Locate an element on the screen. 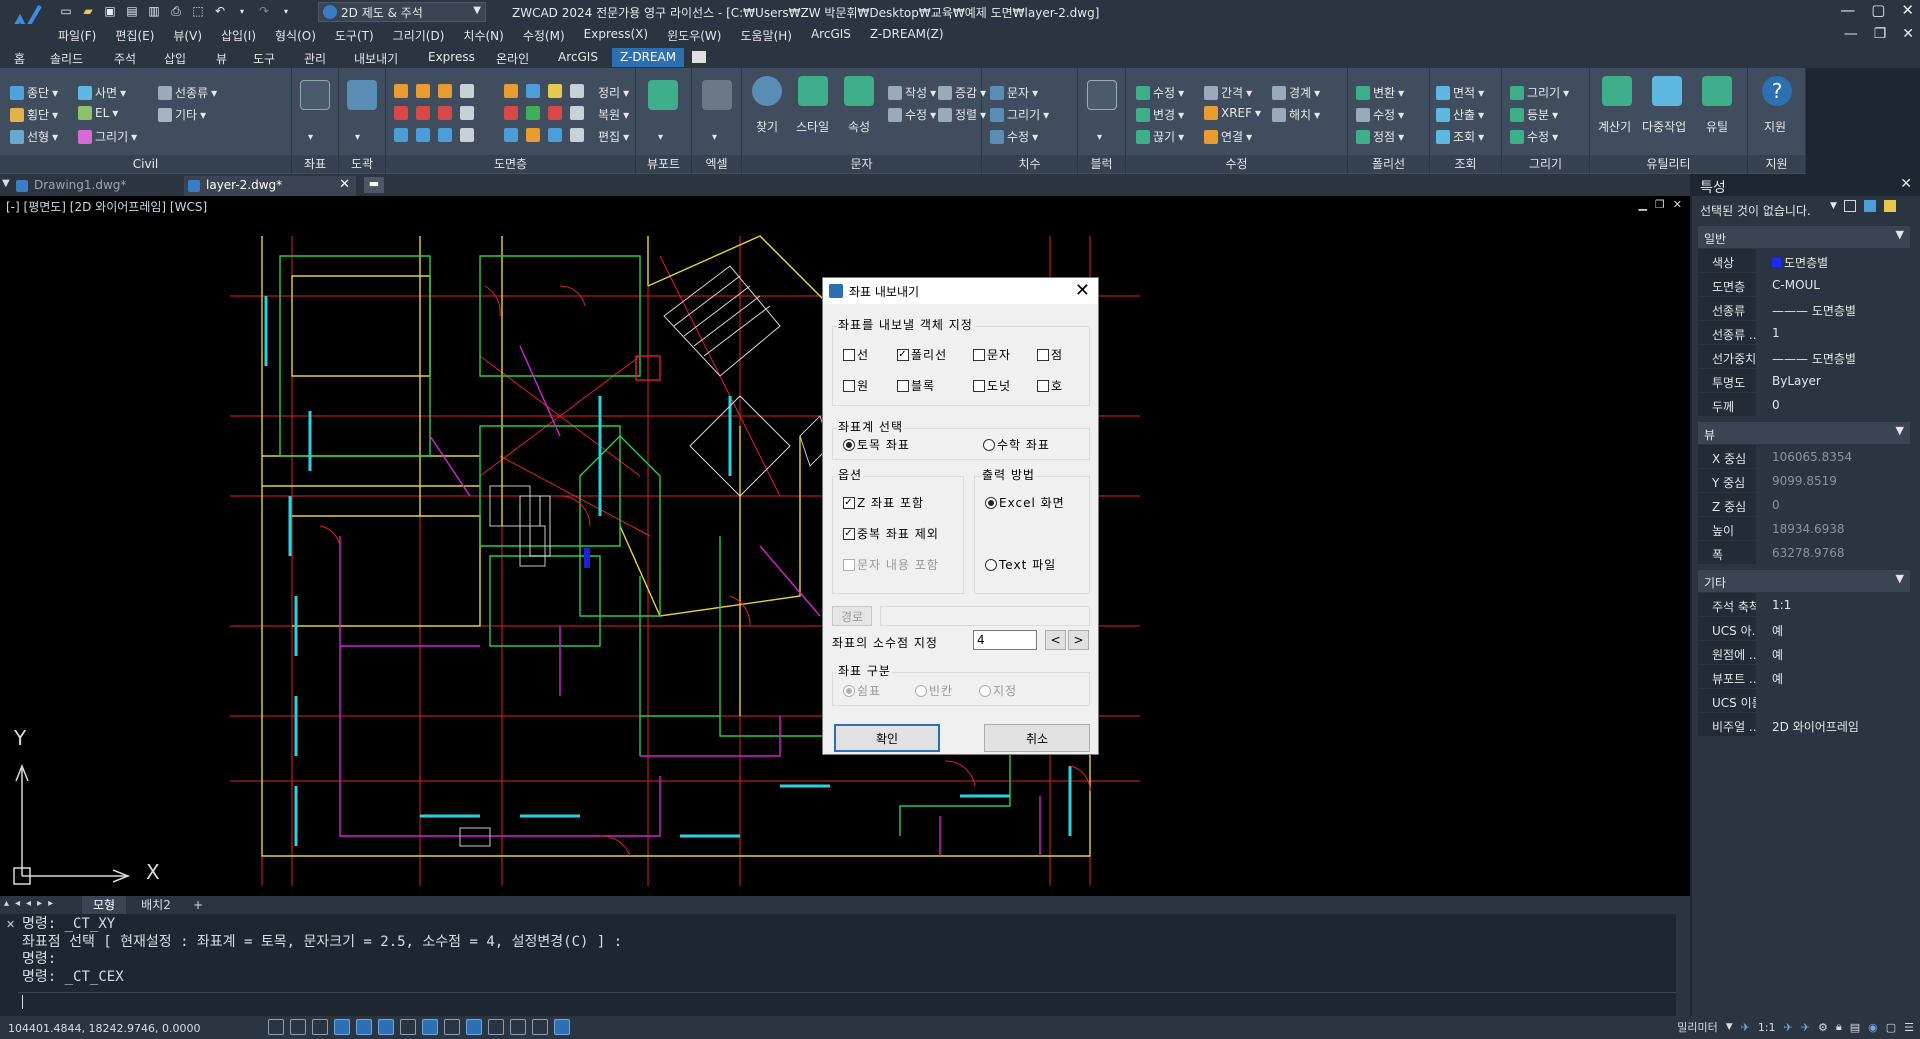 The width and height of the screenshot is (1920, 1039). layer-edit-button: 편집 ▾ is located at coordinates (613, 136).